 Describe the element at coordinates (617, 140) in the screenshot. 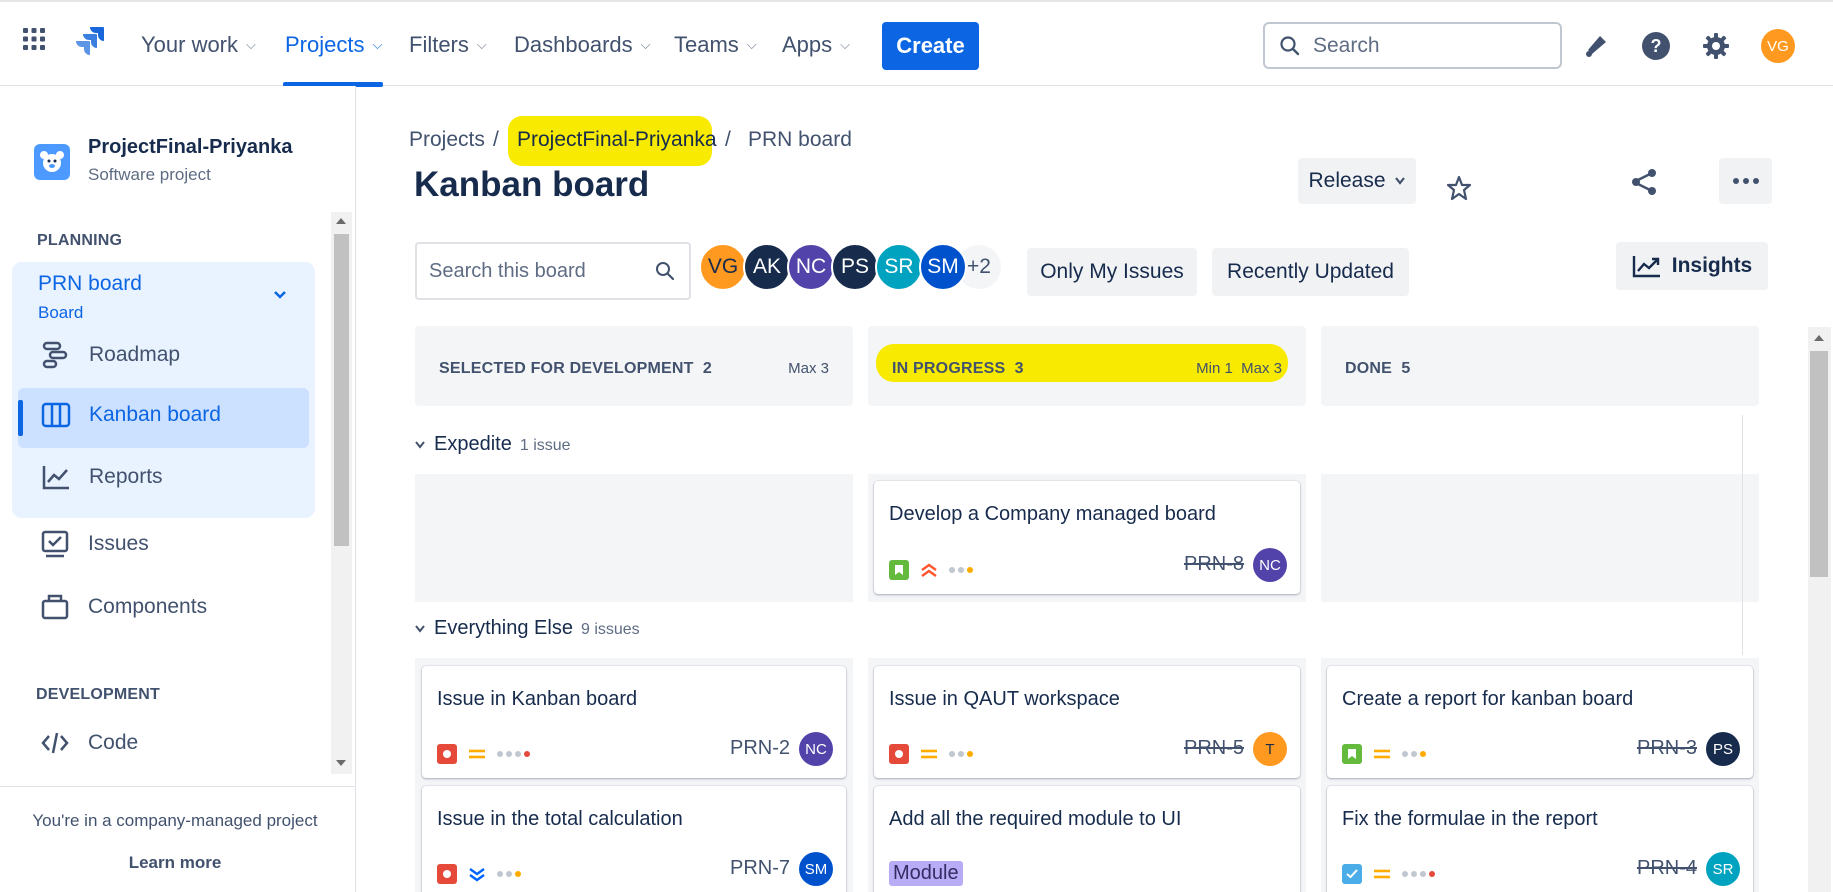

I see `breadcrumb-project: ProjectFinal-Priyanka` at that location.